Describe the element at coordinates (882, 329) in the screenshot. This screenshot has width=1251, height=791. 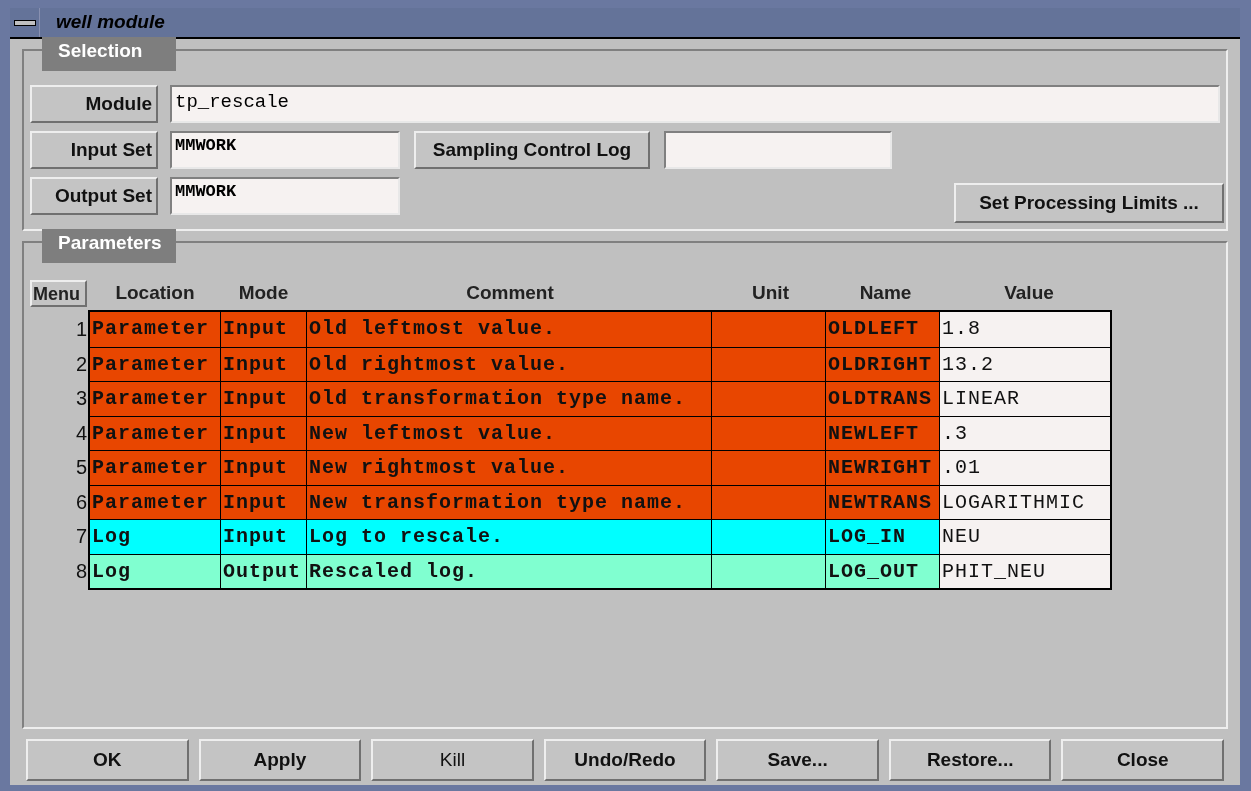
I see `table-cell: OLDLEFT` at that location.